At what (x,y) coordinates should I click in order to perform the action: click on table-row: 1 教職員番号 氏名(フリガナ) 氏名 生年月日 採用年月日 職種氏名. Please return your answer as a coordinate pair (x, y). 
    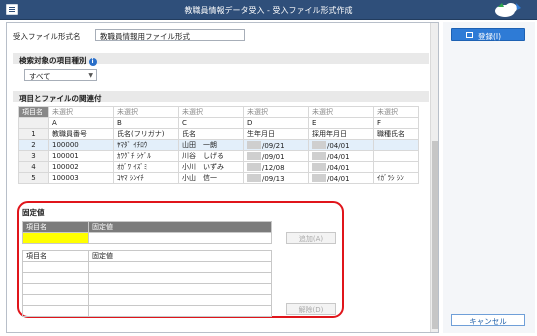
    Looking at the image, I should click on (218, 134).